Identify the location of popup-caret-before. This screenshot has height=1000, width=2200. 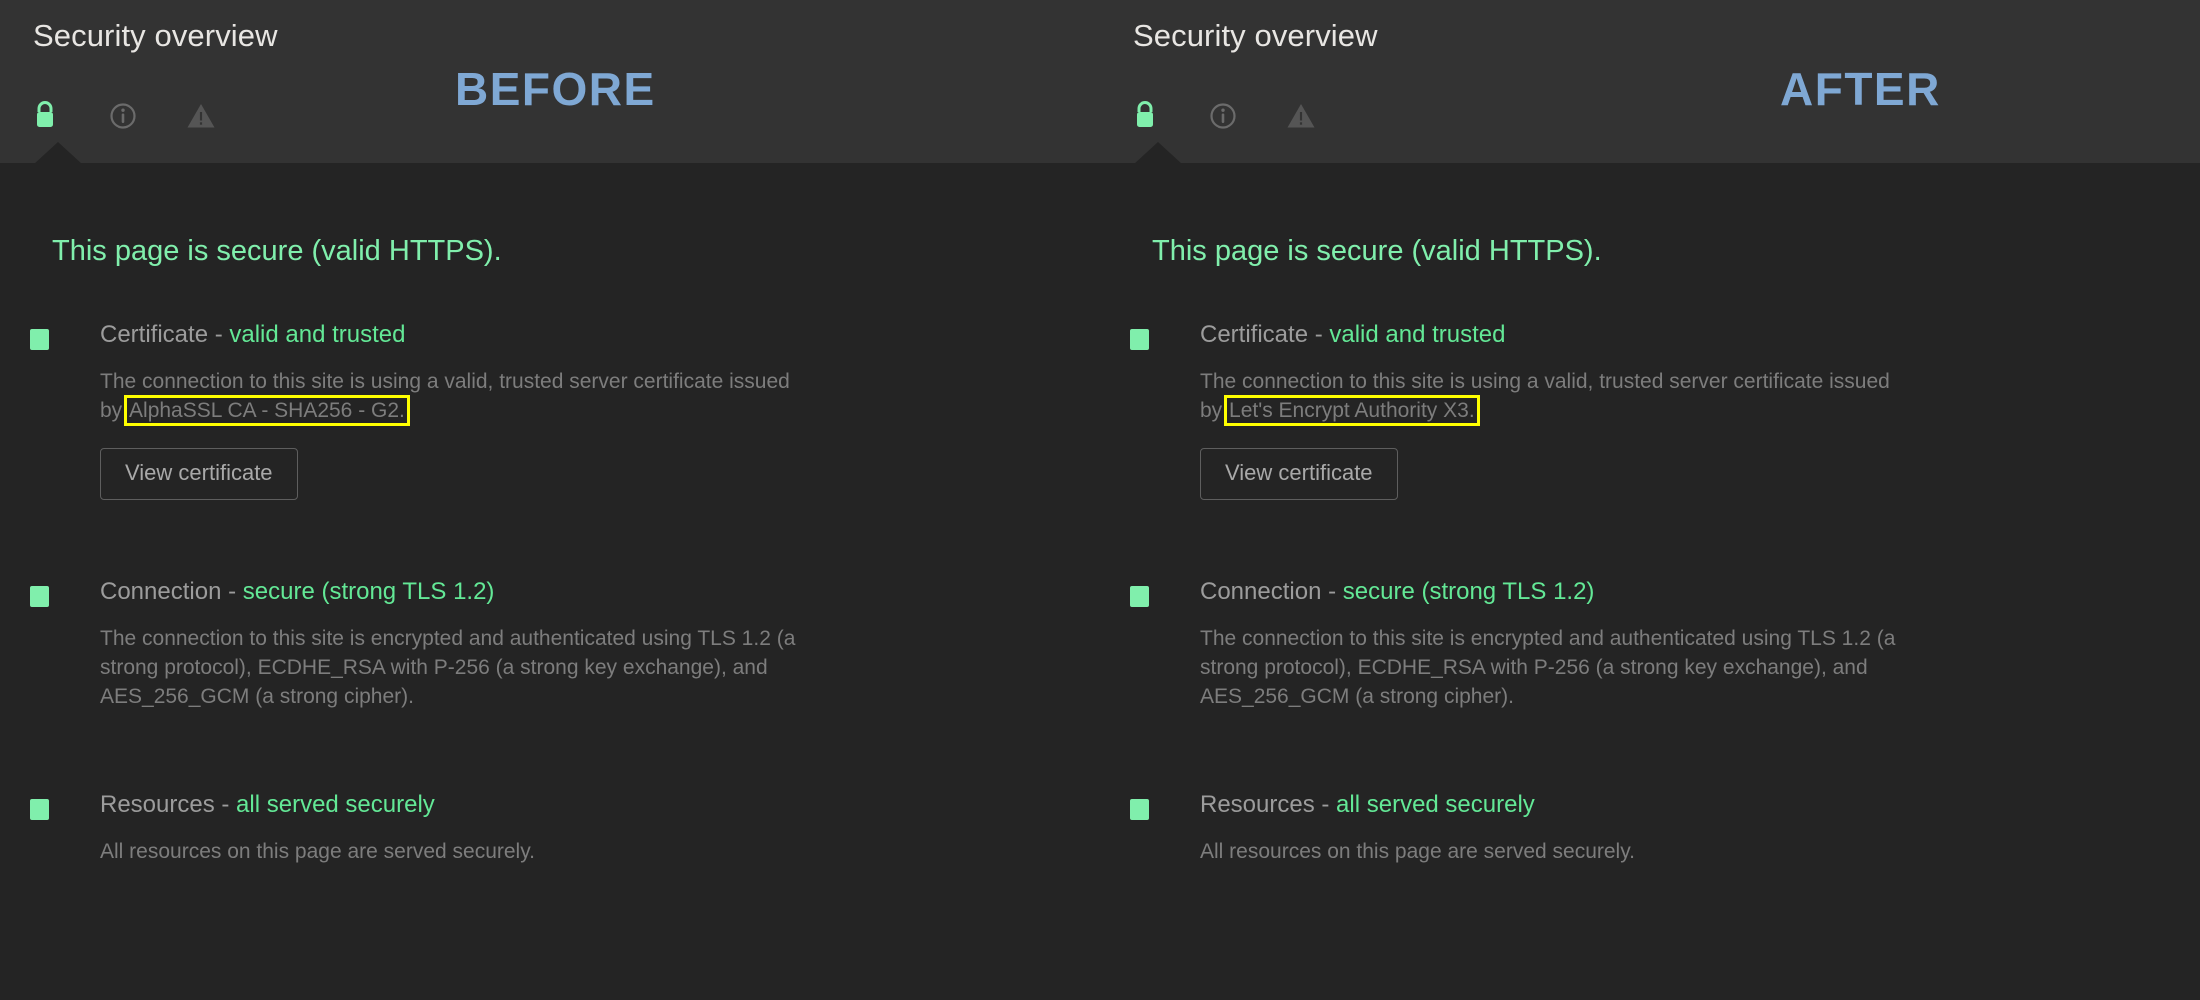
(58, 153).